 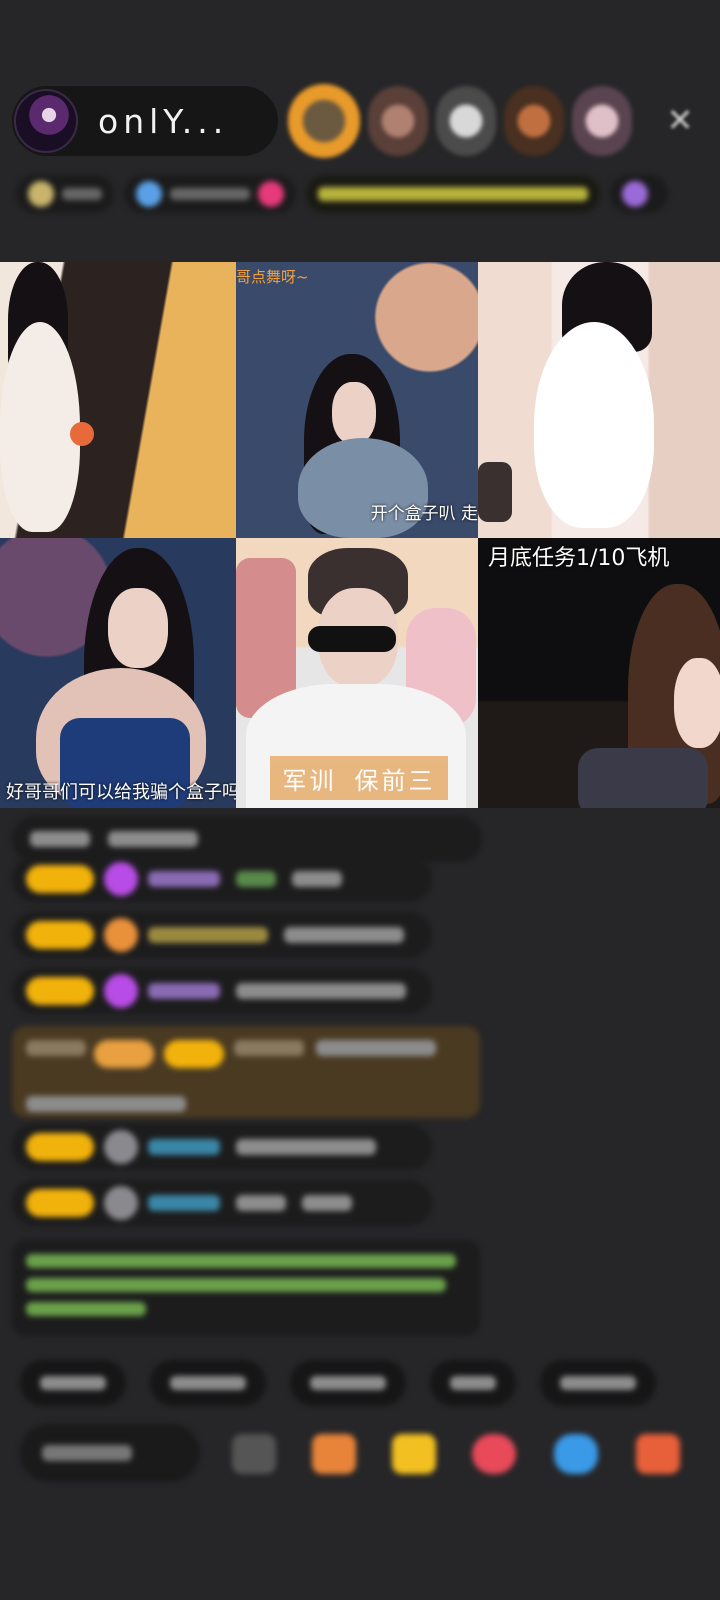 What do you see at coordinates (453, 194) in the screenshot?
I see `task-chip` at bounding box center [453, 194].